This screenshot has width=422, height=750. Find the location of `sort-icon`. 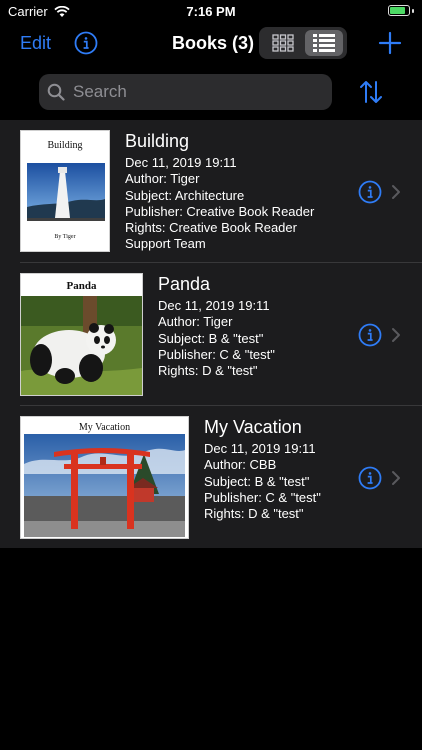

sort-icon is located at coordinates (371, 92).